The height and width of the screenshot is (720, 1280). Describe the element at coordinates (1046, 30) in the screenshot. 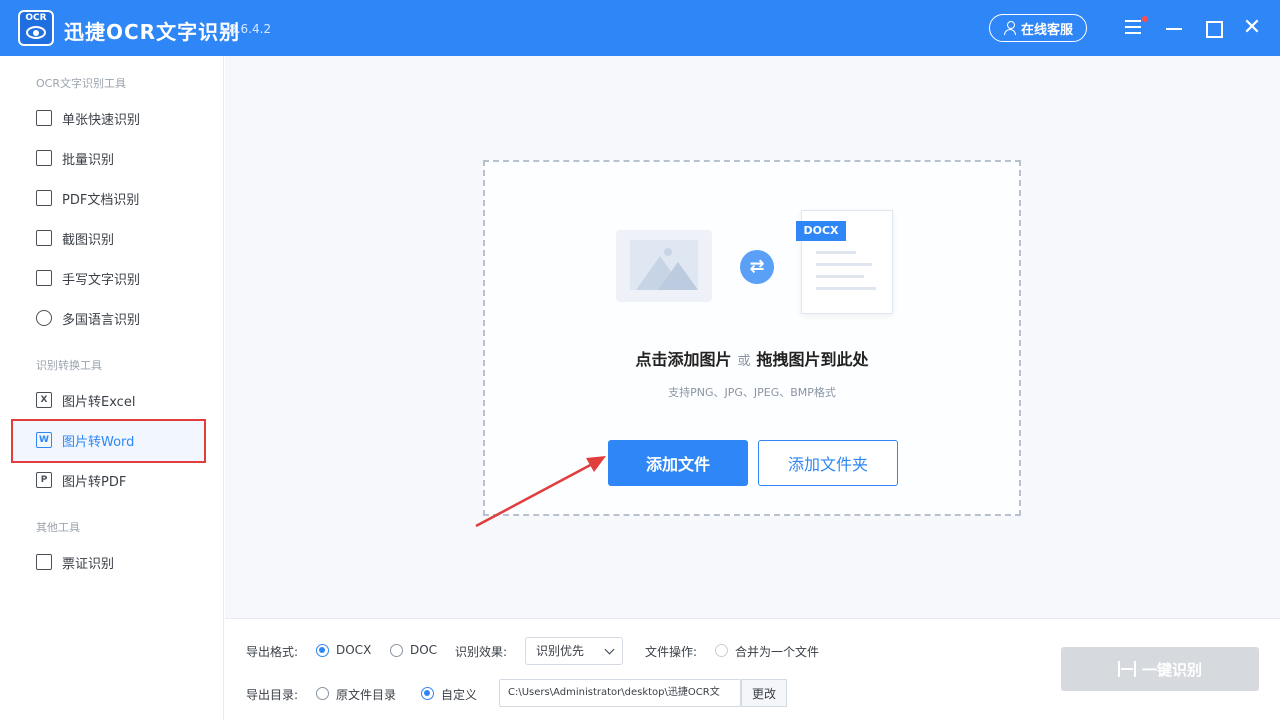

I see `online-service-label: 在线客服` at that location.